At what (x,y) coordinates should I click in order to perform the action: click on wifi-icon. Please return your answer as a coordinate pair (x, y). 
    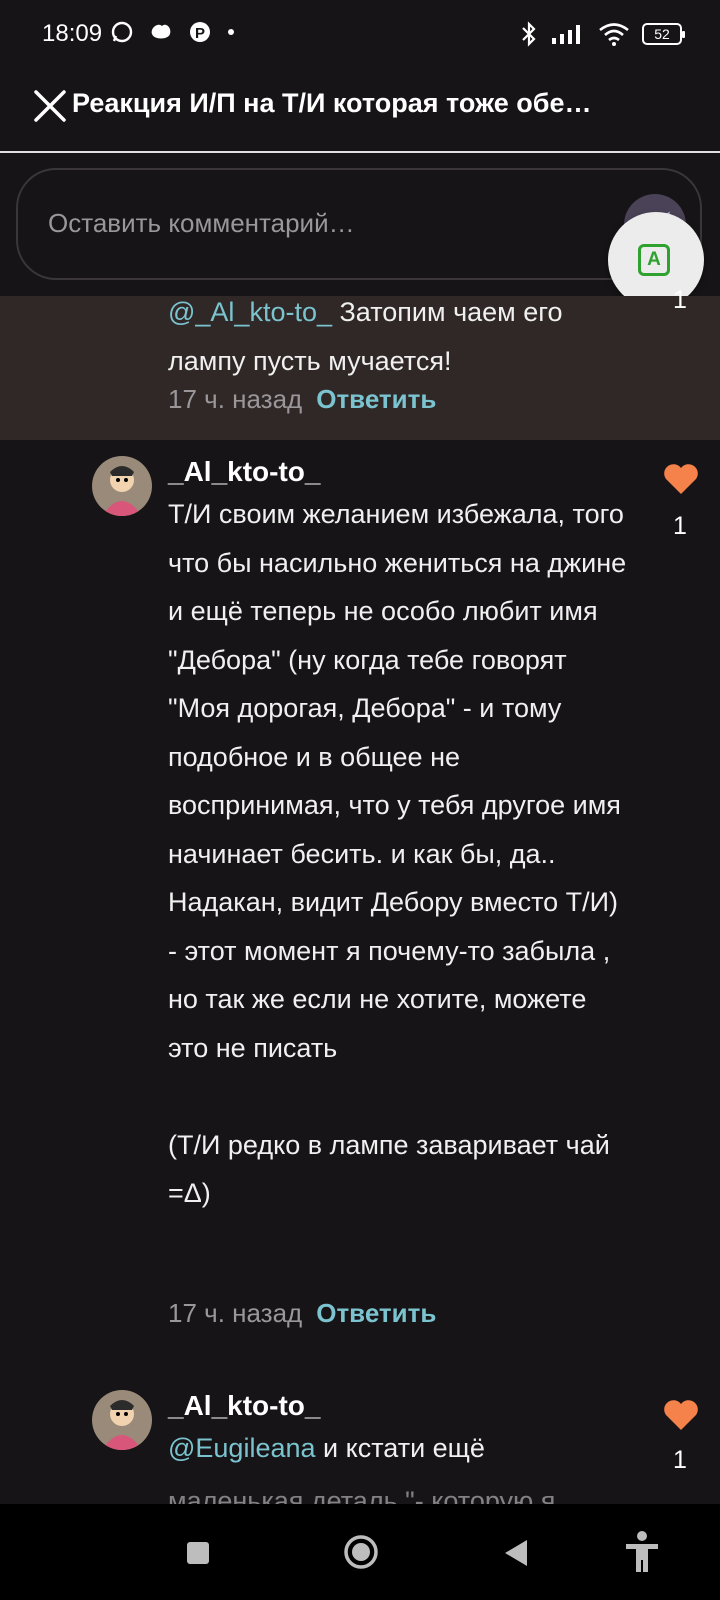
    Looking at the image, I should click on (614, 34).